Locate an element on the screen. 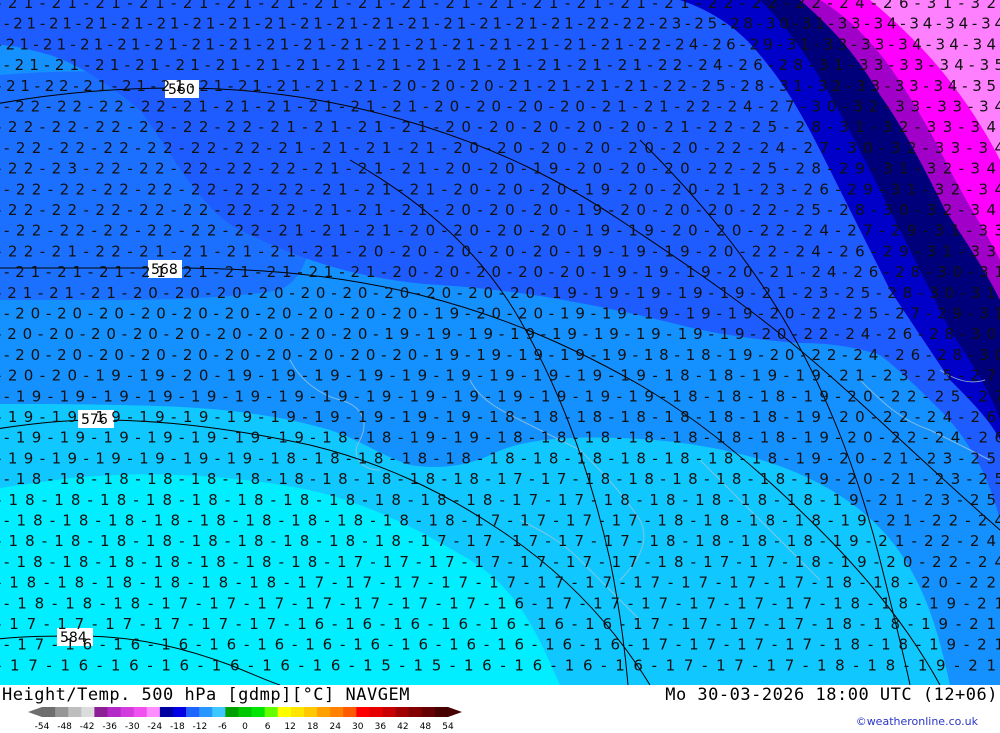  legend-tick-label: 12 is located at coordinates (289, 726).